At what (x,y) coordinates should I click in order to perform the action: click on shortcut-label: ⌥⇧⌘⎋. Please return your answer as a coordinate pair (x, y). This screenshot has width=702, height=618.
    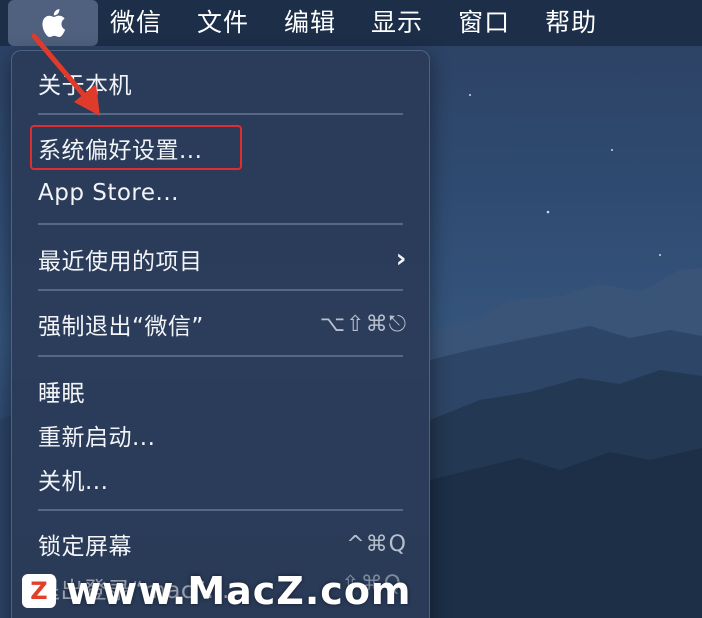
    Looking at the image, I should click on (363, 324).